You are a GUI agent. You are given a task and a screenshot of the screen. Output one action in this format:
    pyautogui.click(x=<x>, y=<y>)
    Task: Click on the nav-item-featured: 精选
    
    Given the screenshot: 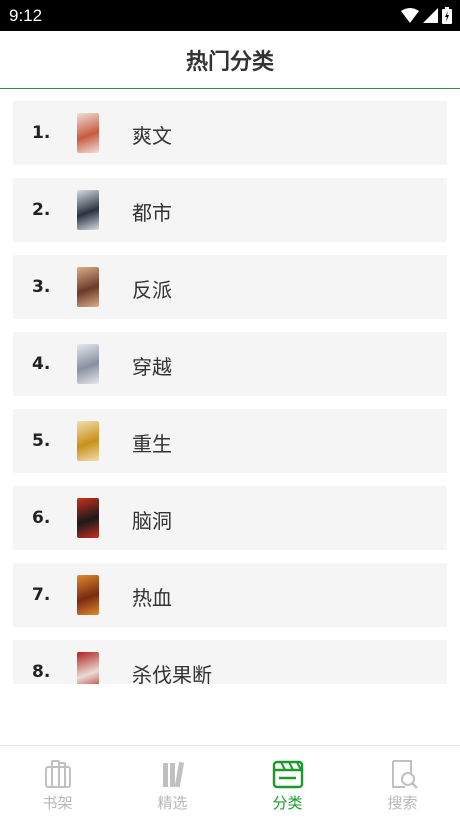 What is the action you would take?
    pyautogui.click(x=172, y=782)
    